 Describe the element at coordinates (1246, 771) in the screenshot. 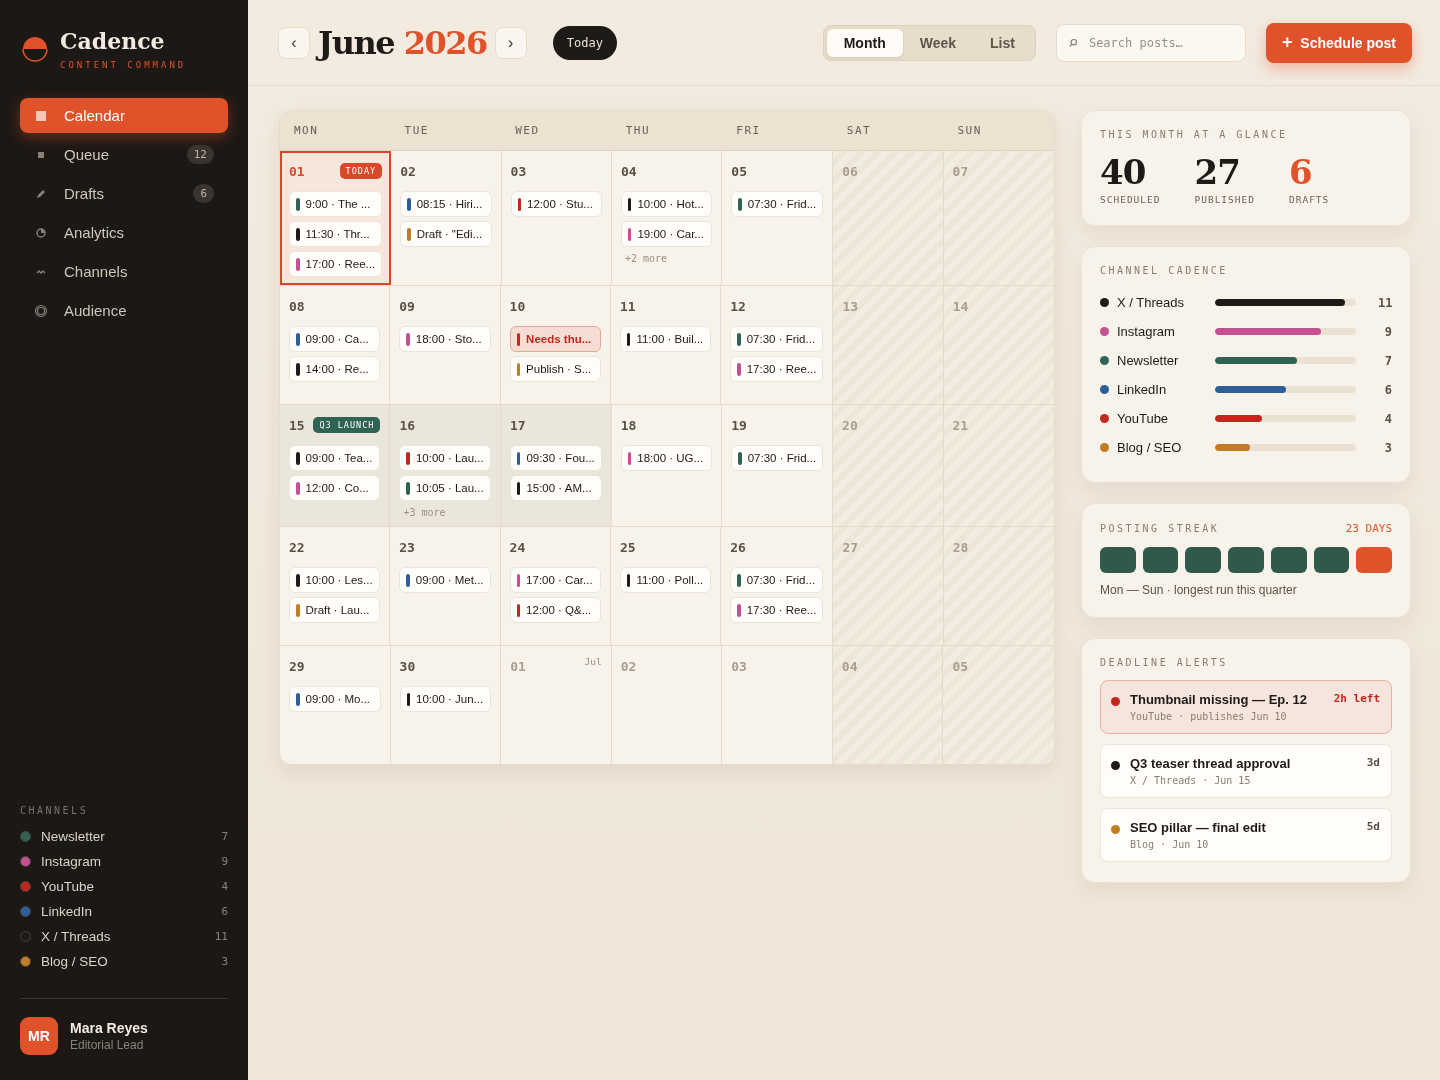

I see `alert-item: Q3 teaser thread approval X / Threads · Jun 15 3d` at that location.